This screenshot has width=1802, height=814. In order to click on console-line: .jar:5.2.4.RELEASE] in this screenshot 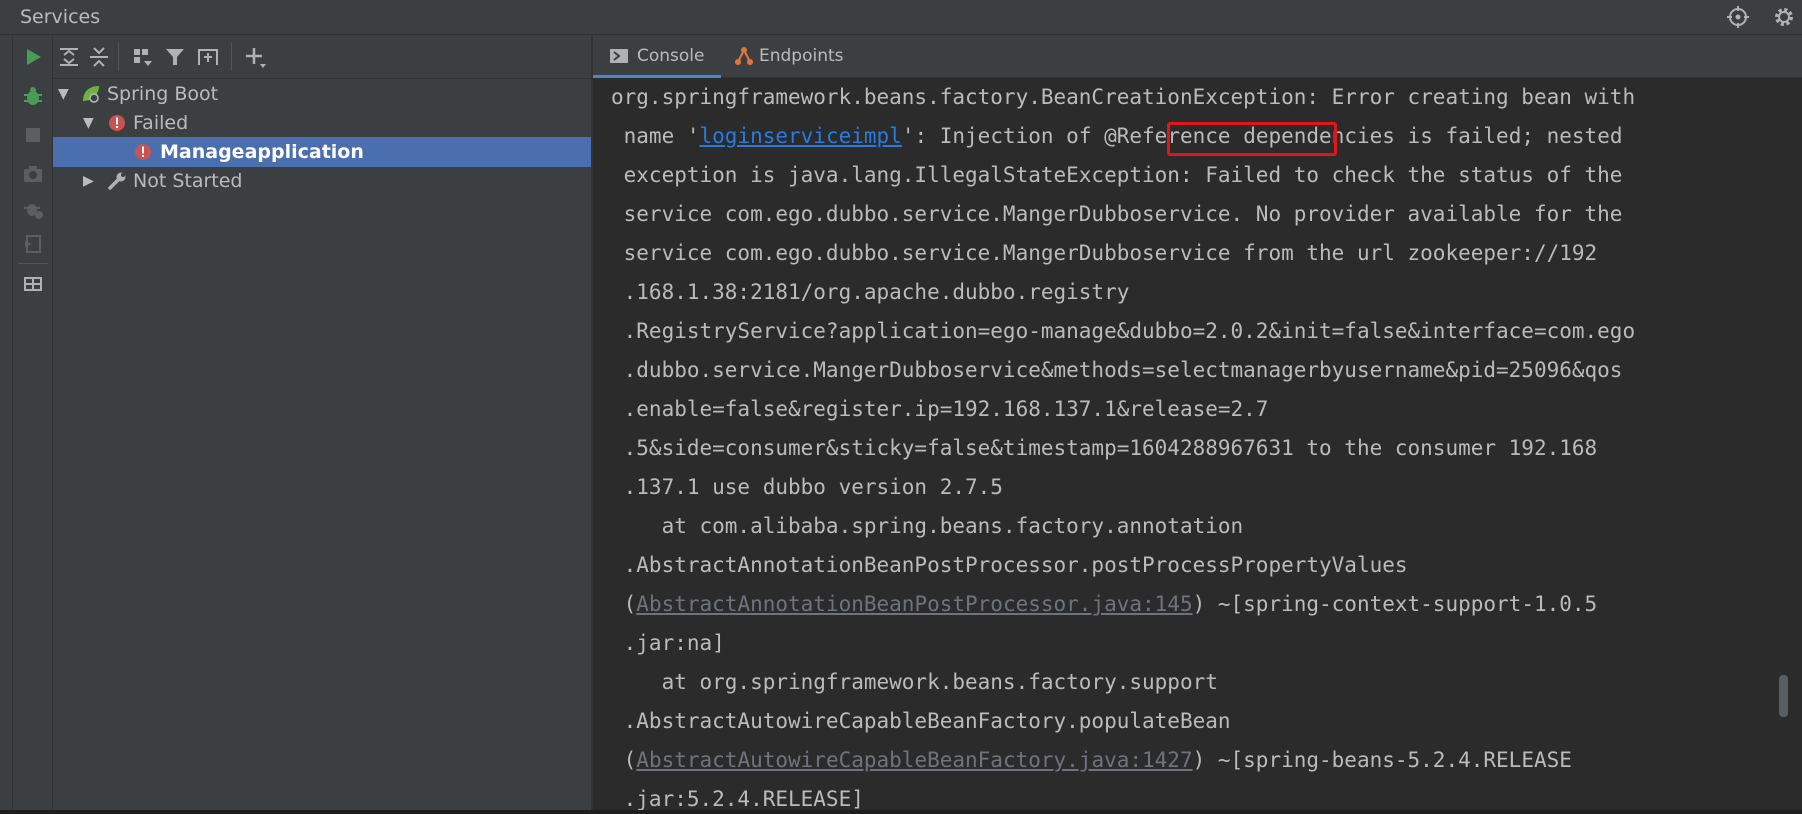, I will do `click(737, 799)`.